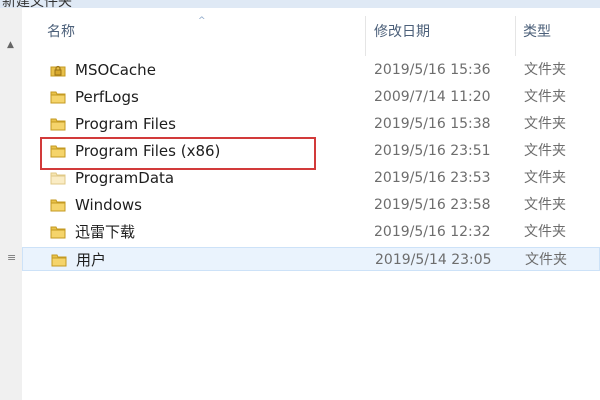 This screenshot has height=400, width=600. I want to click on file-date: 2019/5/14 23:05, so click(433, 260).